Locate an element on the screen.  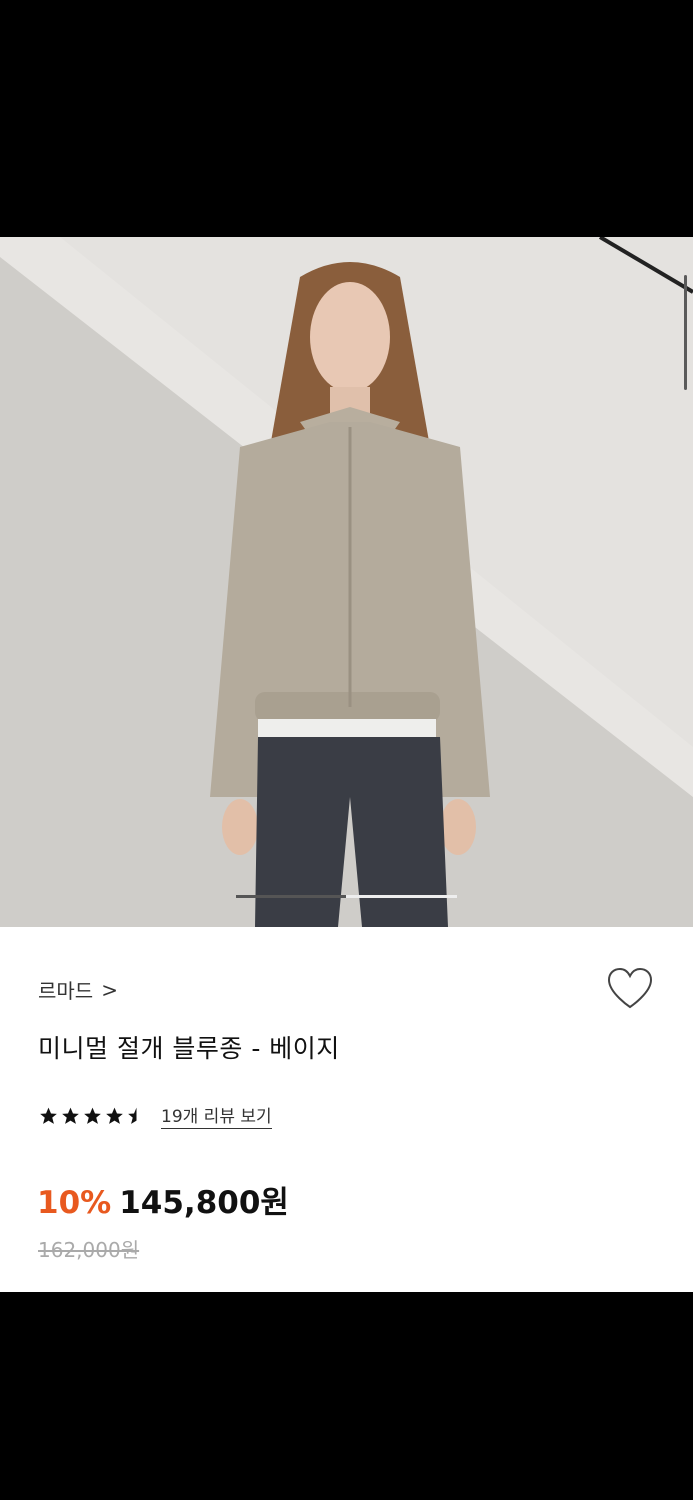
gallery-indicator is located at coordinates (346, 896).